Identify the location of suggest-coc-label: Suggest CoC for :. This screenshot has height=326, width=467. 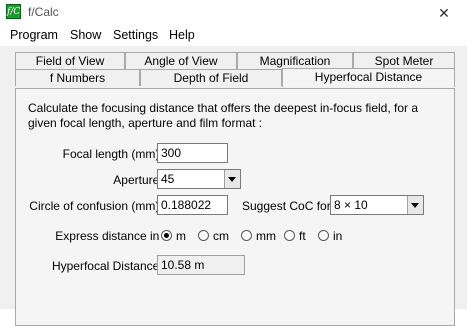
(290, 206).